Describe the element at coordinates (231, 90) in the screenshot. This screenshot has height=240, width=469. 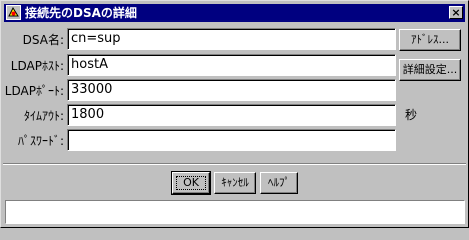
I see `ldap-port-field: 33000` at that location.